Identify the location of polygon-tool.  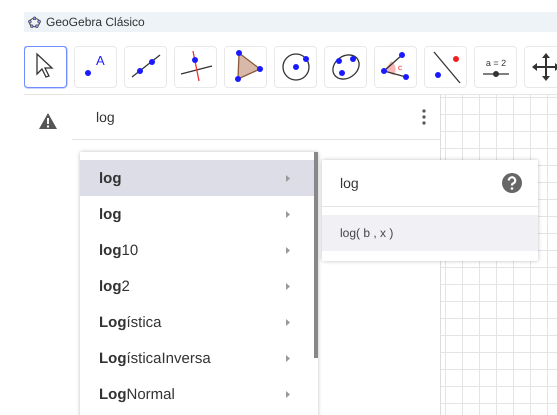
(245, 67).